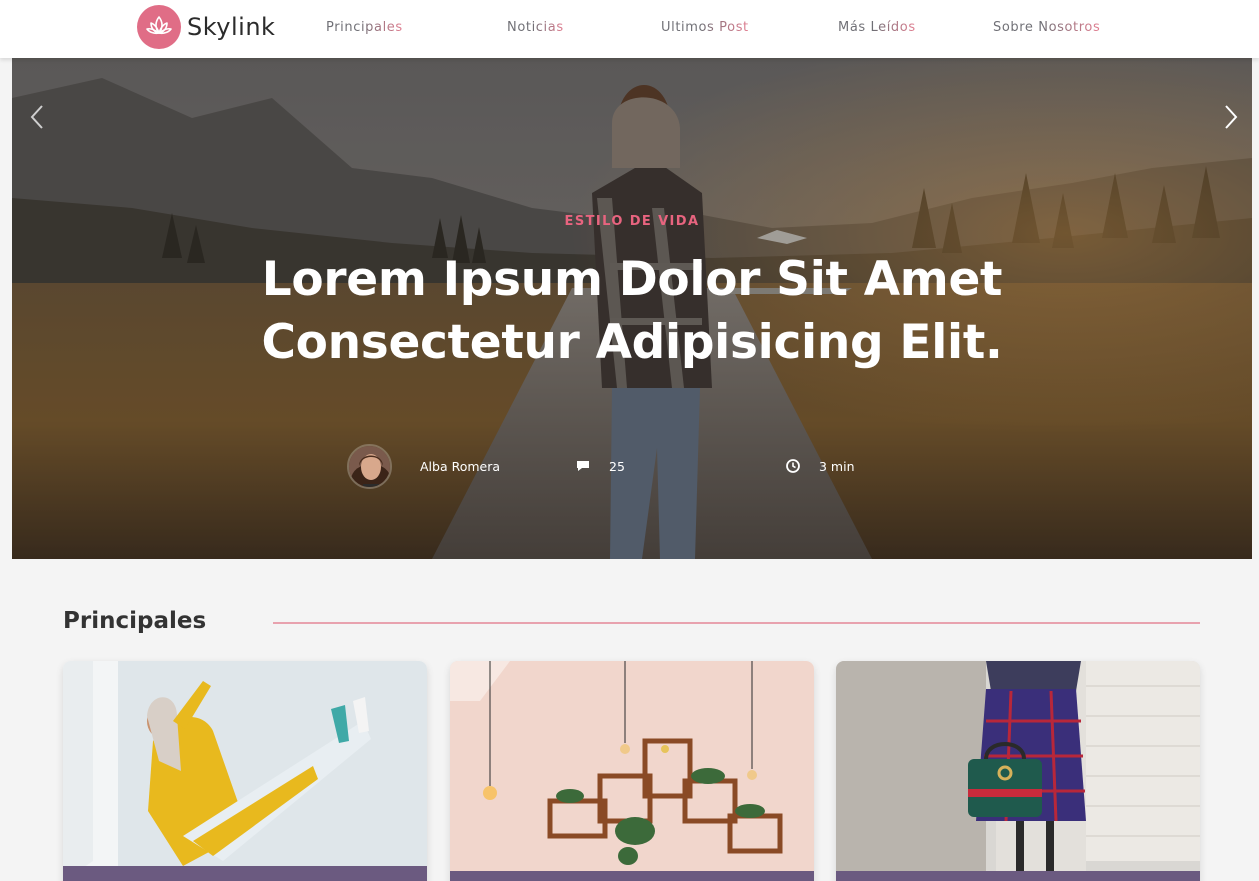 The height and width of the screenshot is (881, 1259). Describe the element at coordinates (159, 27) in the screenshot. I see `lotus-icon` at that location.